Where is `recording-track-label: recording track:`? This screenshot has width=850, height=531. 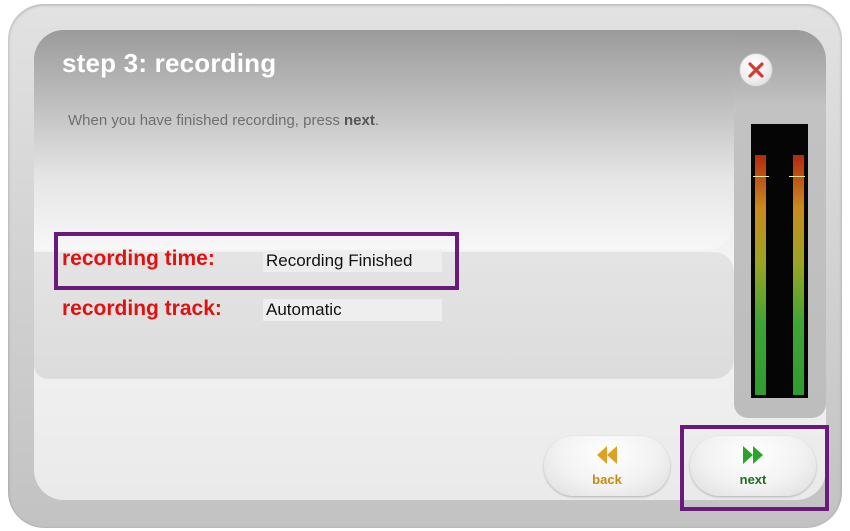
recording-track-label: recording track: is located at coordinates (142, 308).